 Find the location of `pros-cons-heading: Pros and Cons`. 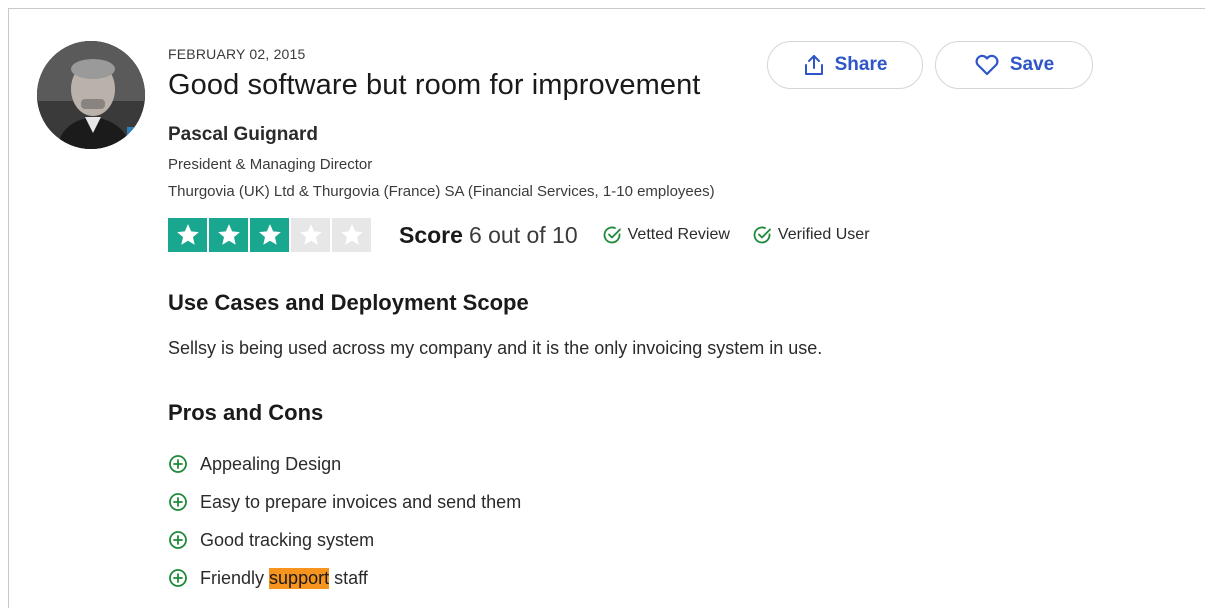

pros-cons-heading: Pros and Cons is located at coordinates (246, 412).